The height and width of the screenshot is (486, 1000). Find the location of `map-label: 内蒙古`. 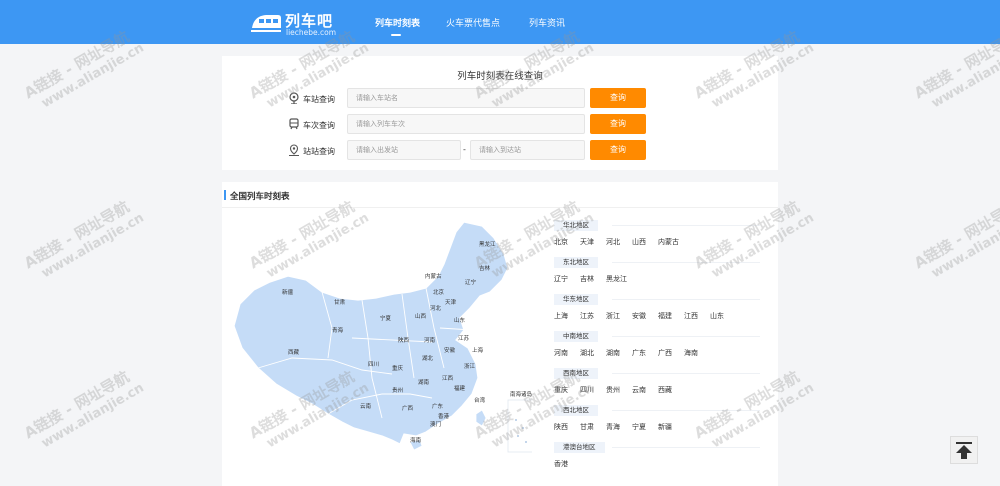

map-label: 内蒙古 is located at coordinates (433, 276).